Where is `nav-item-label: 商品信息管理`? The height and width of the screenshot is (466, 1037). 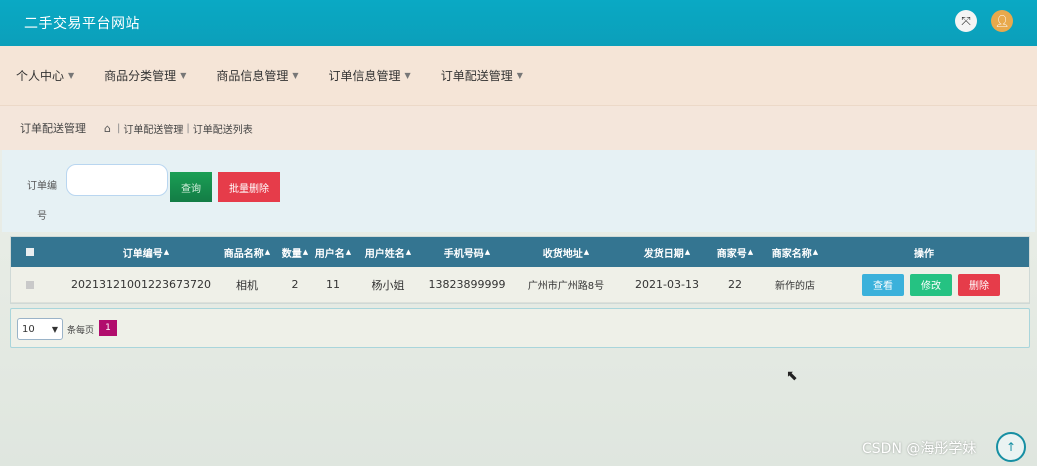 nav-item-label: 商品信息管理 is located at coordinates (252, 76).